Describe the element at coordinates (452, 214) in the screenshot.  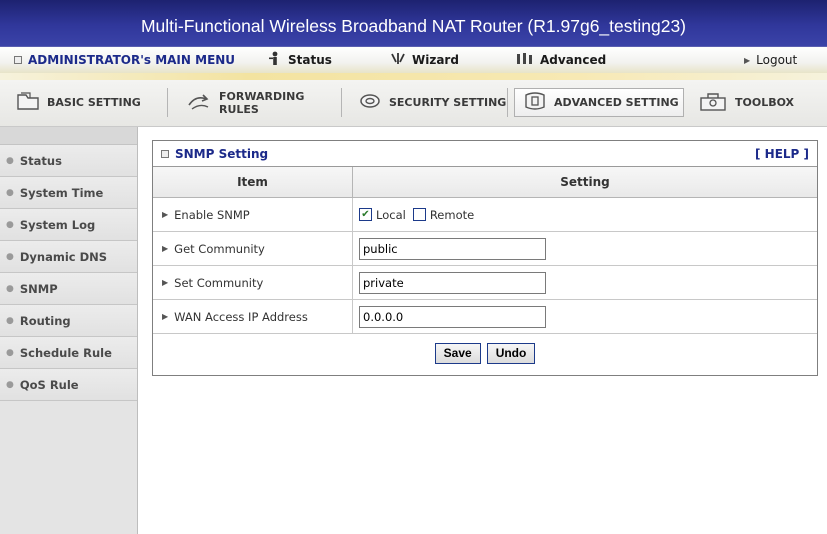
I see `remote-label: Remote` at that location.